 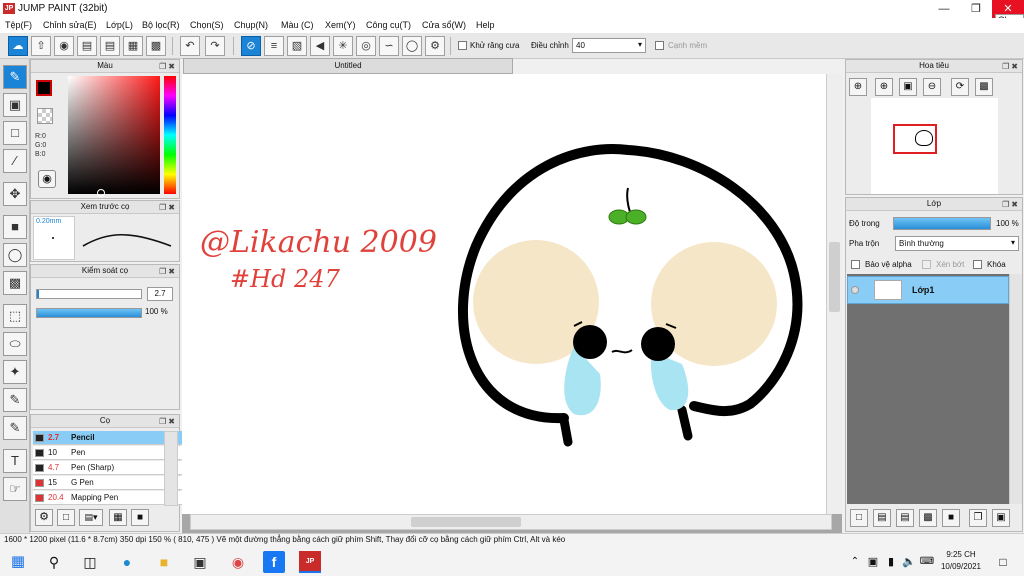 I want to click on fill-rect-tool-icon: ■, so click(x=15, y=227).